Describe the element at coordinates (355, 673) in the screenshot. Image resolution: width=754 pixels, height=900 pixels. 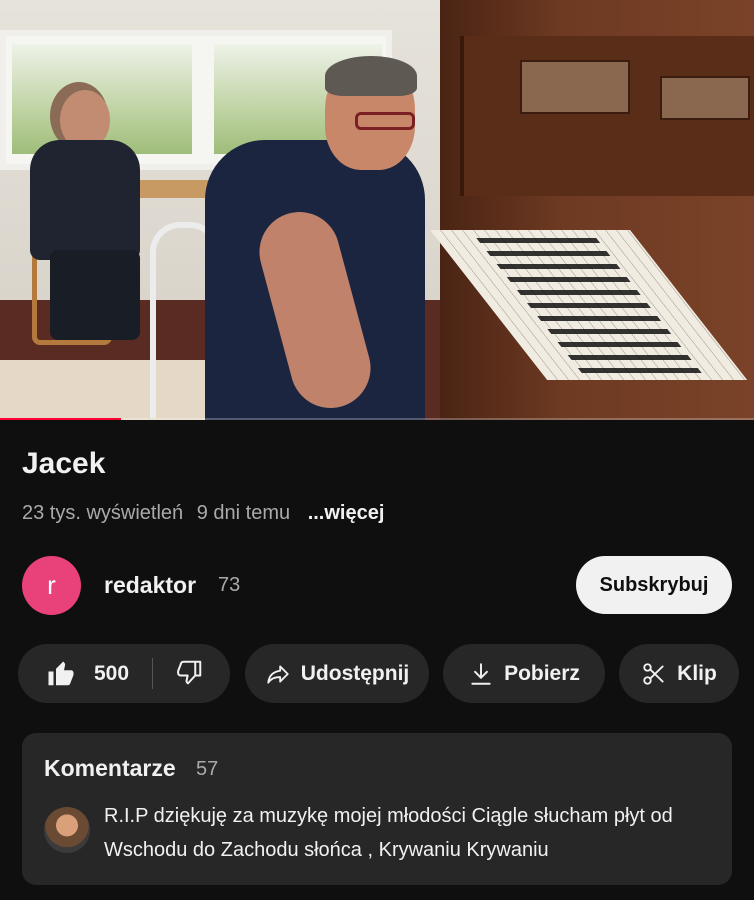
I see `share-label: Udostępnij` at that location.